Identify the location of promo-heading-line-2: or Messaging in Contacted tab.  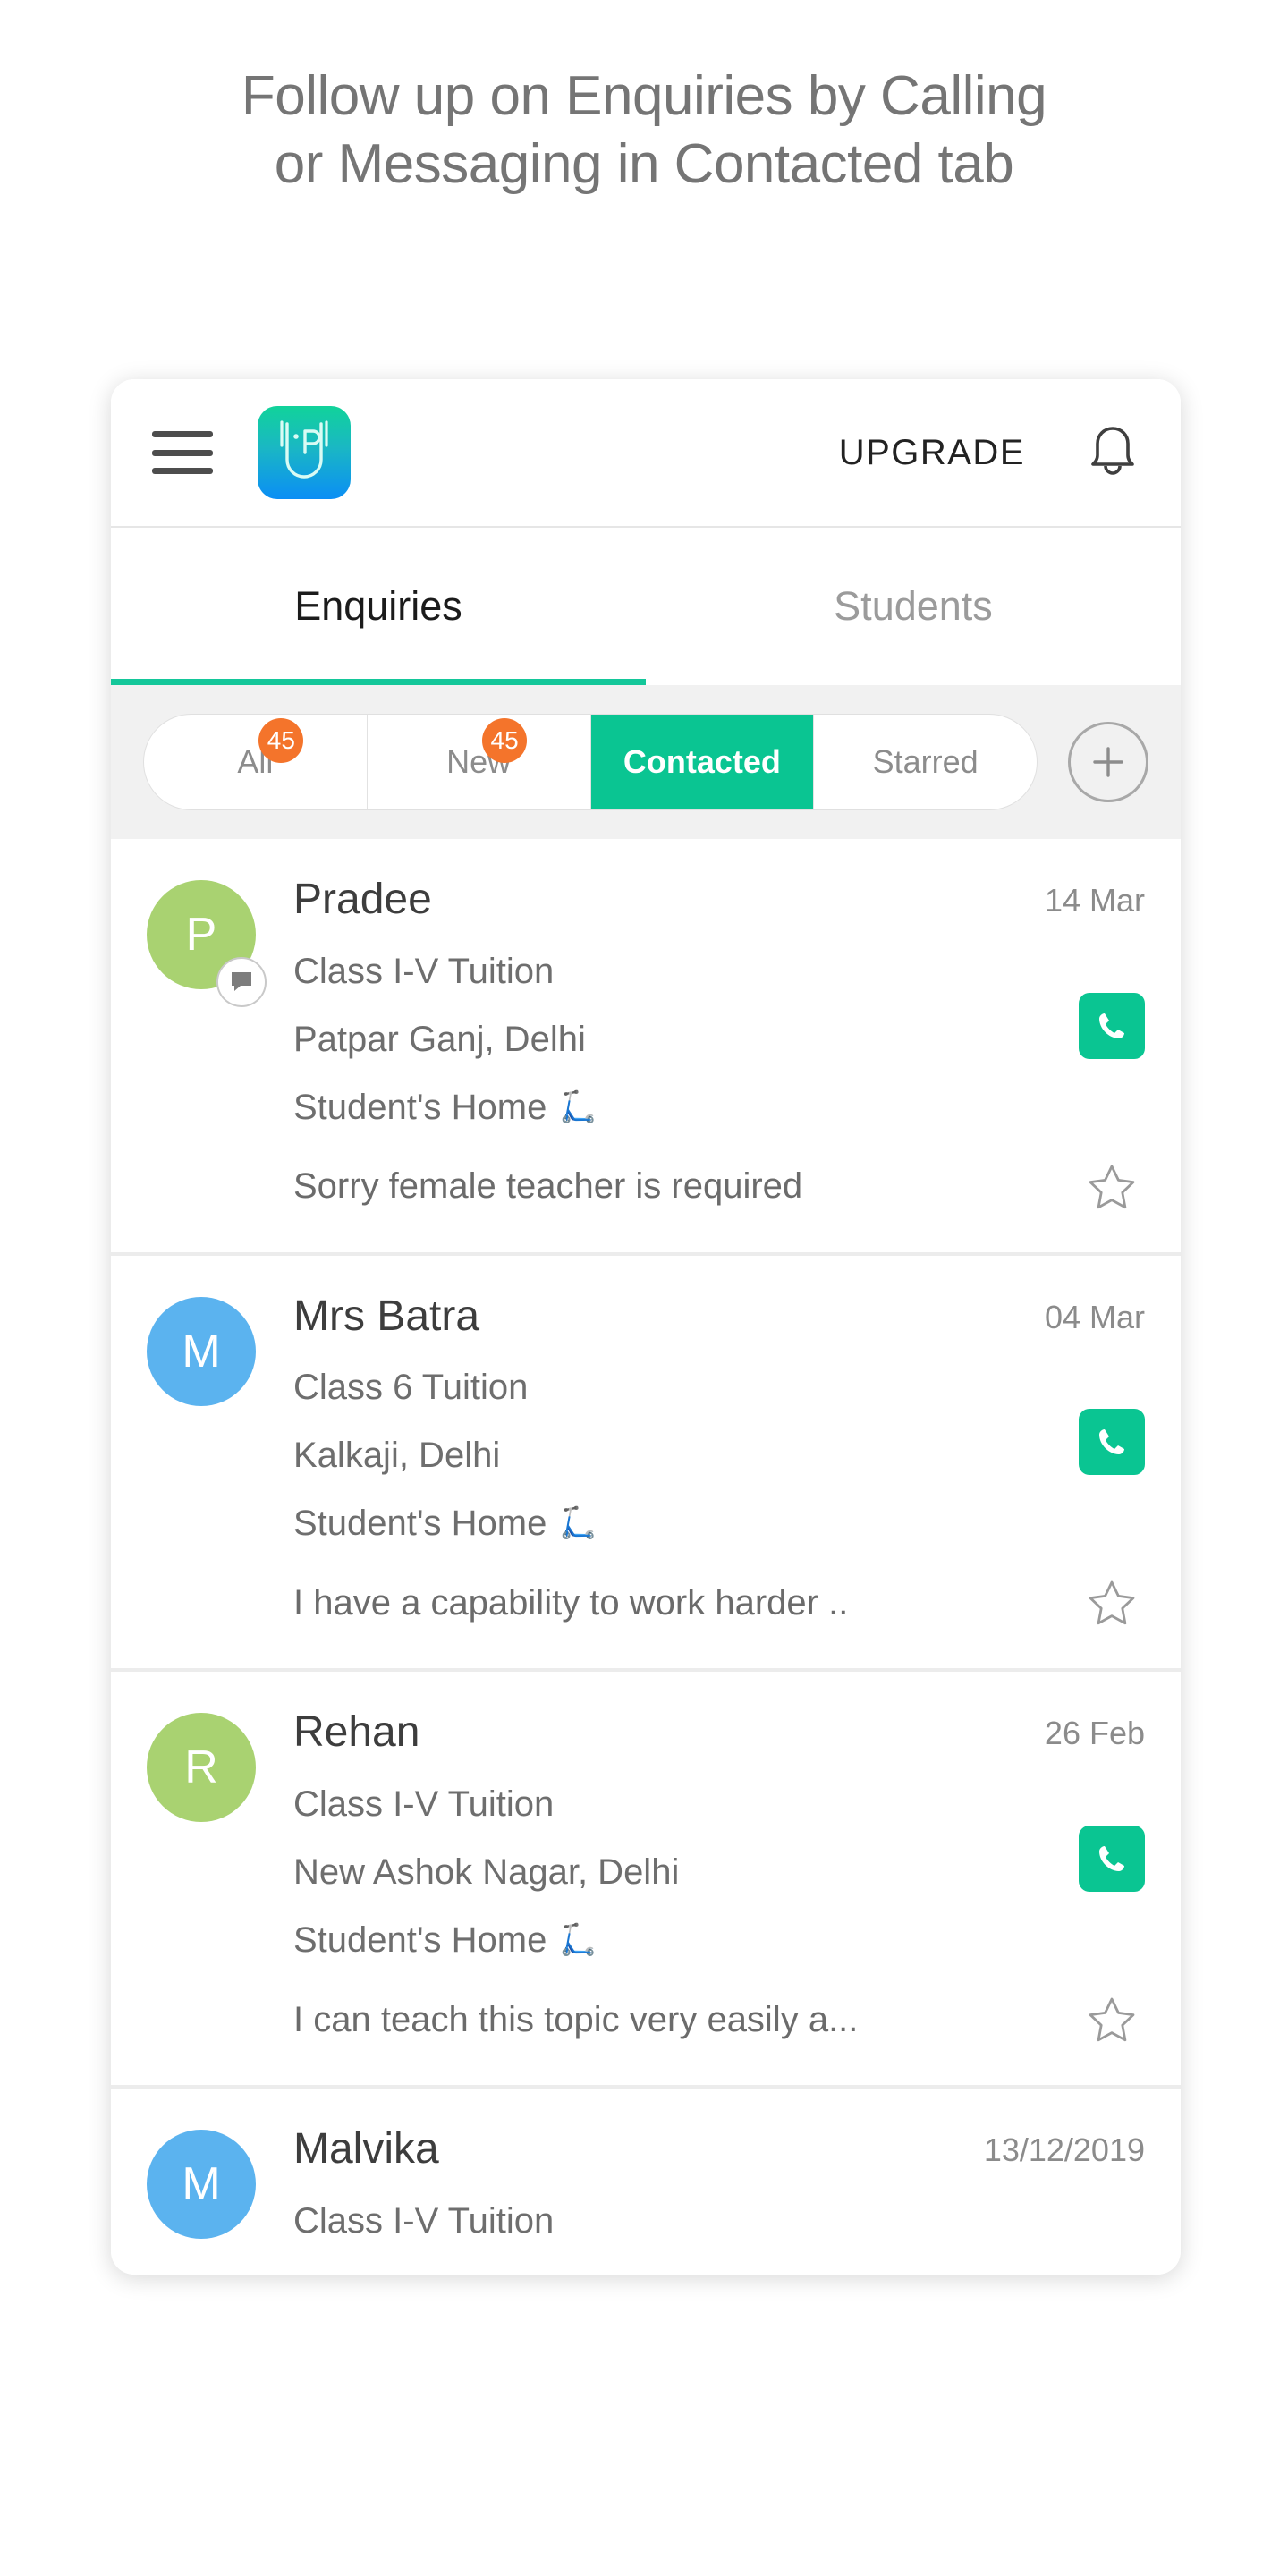
(644, 163).